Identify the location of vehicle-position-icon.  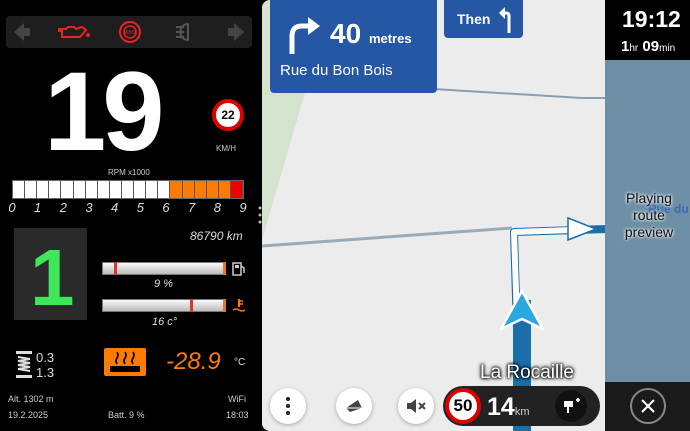
(522, 310).